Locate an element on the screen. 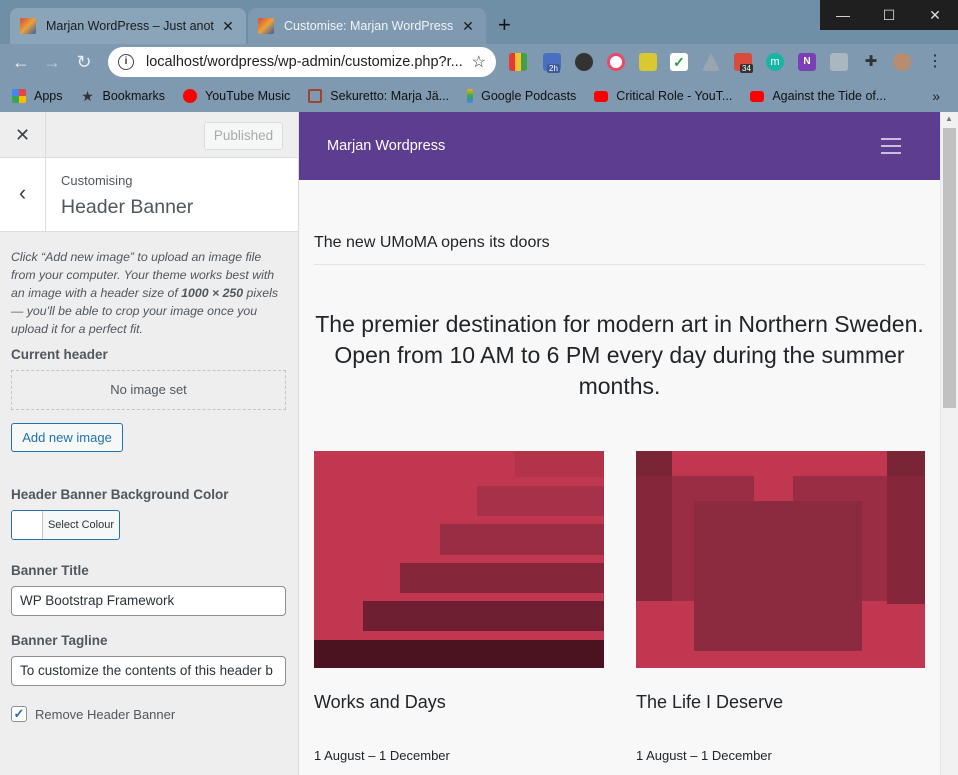 The image size is (958, 775). tab-customizer: Customise: Marjan WordPress – J ✕ is located at coordinates (367, 26).